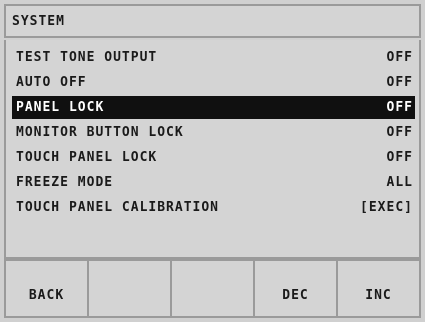  Describe the element at coordinates (118, 207) in the screenshot. I see `menu-item-label: TOUCH PANEL CALIBRATION` at that location.